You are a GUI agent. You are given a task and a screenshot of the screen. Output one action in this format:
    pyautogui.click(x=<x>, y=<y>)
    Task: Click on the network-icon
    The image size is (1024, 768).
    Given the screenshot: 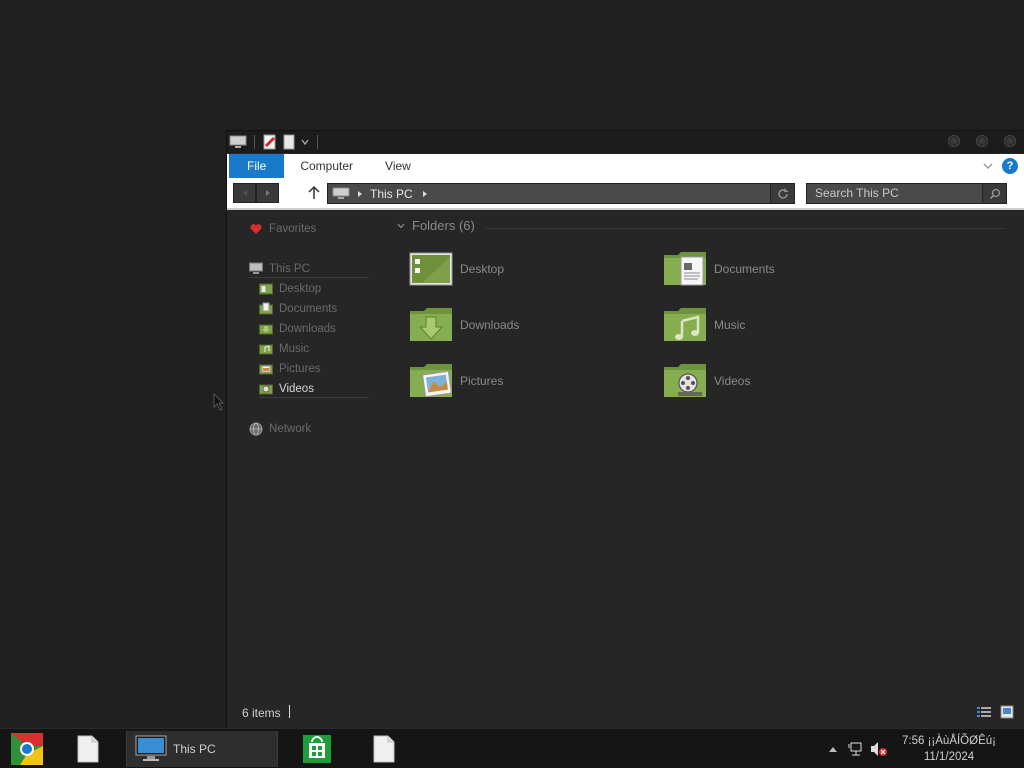 What is the action you would take?
    pyautogui.click(x=856, y=749)
    